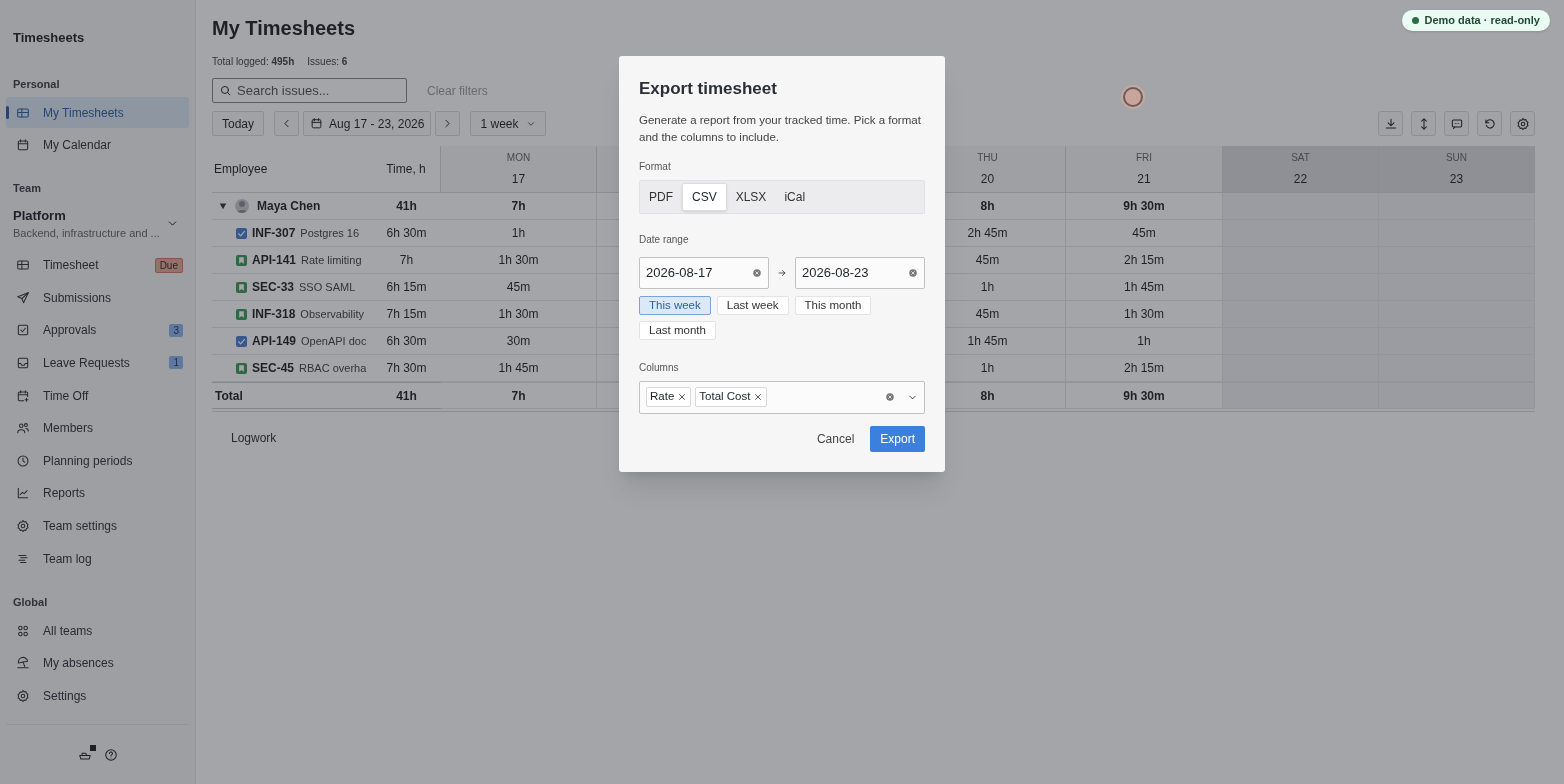 This screenshot has height=784, width=1564. Describe the element at coordinates (334, 341) in the screenshot. I see `issue-summary: OpenAPI doc` at that location.